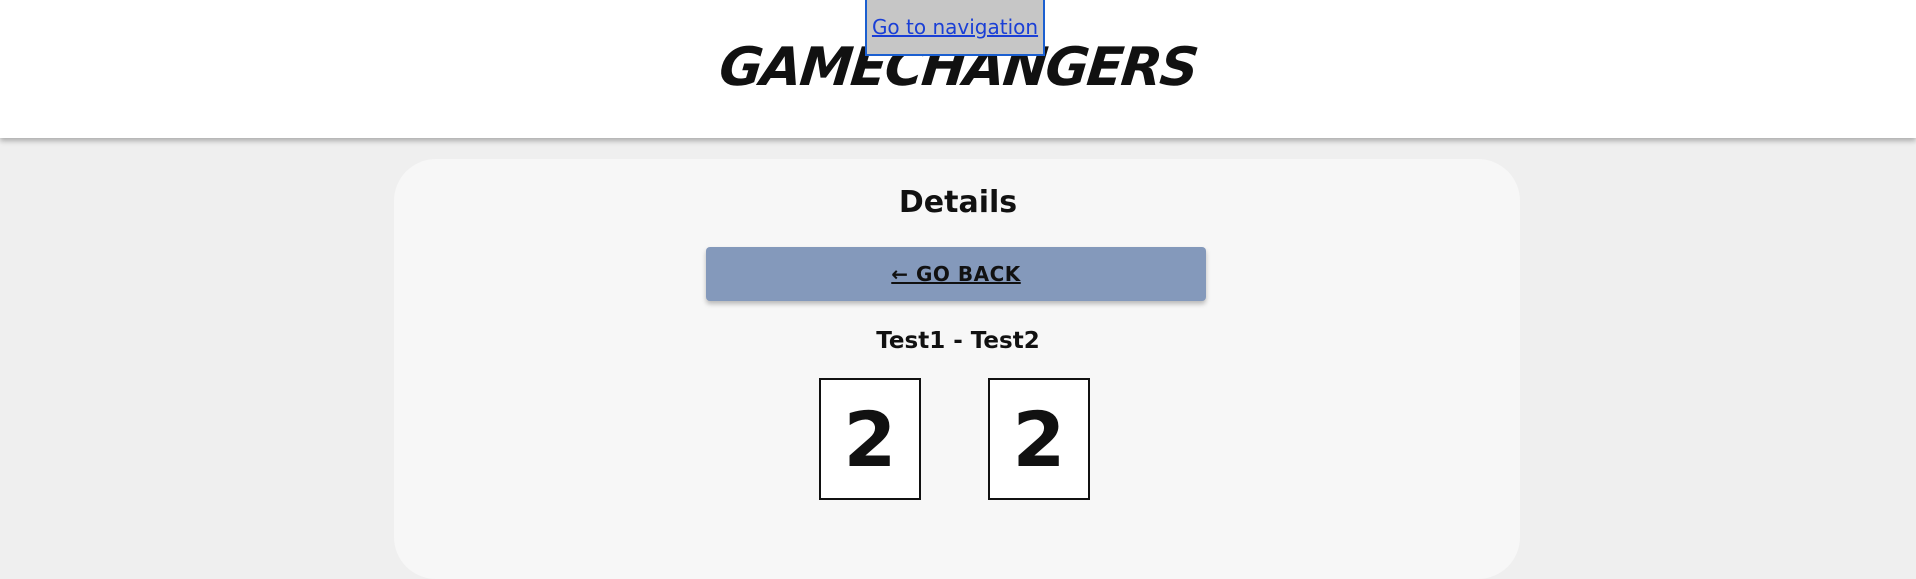 The height and width of the screenshot is (579, 1916). I want to click on match-title: Test1 - Test2, so click(958, 341).